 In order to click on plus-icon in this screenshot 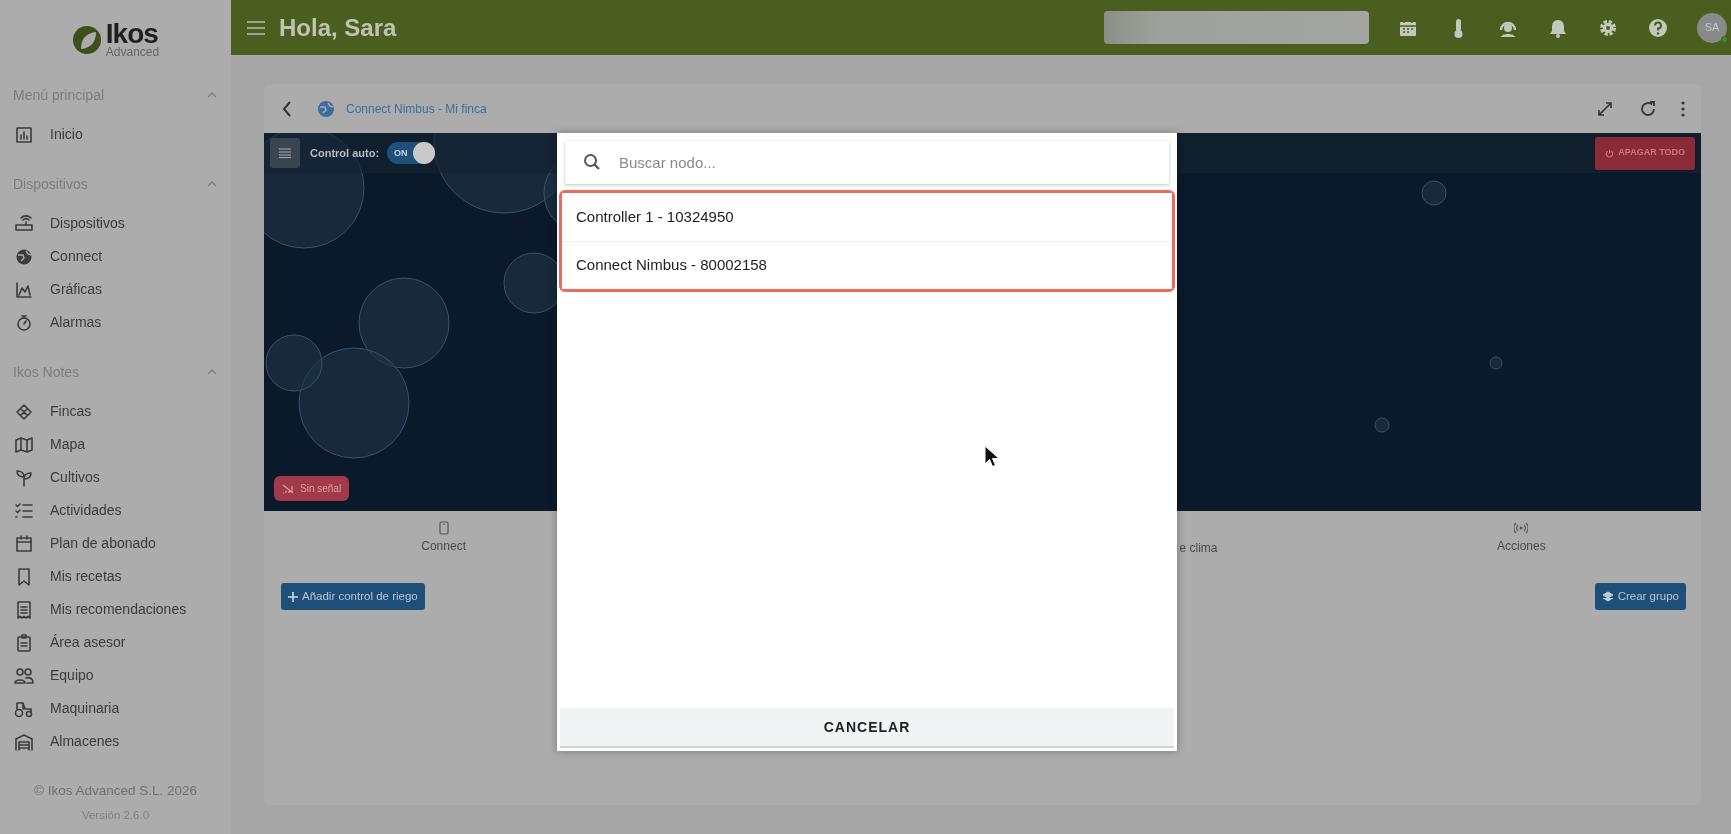, I will do `click(293, 596)`.